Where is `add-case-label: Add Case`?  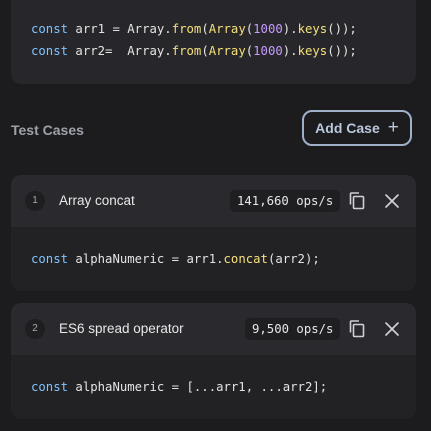 add-case-label: Add Case is located at coordinates (347, 128).